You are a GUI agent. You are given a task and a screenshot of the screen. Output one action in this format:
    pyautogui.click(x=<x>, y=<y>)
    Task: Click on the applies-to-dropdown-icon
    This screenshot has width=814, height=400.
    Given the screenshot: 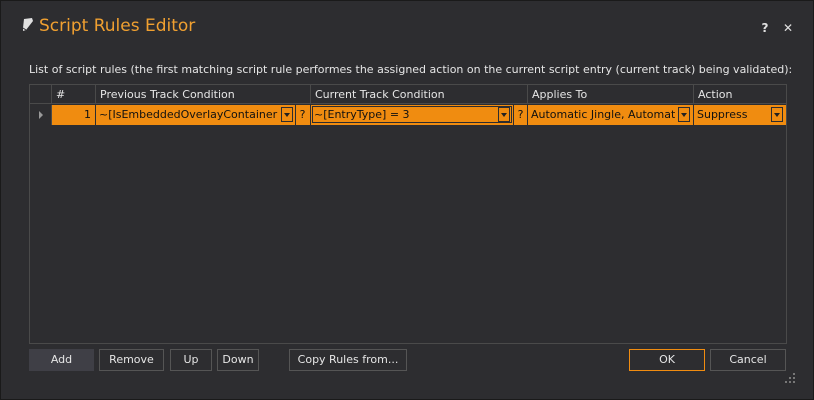 What is the action you would take?
    pyautogui.click(x=684, y=114)
    